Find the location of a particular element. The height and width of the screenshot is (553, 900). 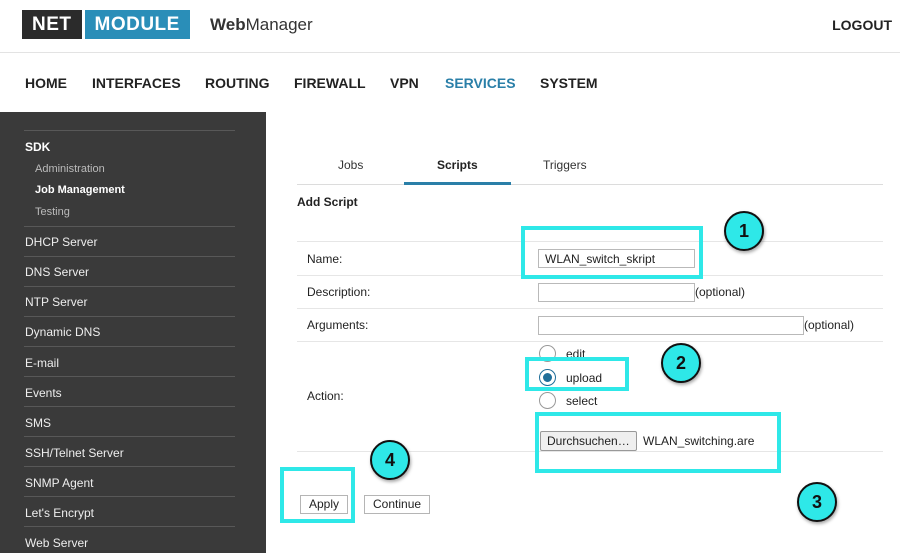

arguments-input is located at coordinates (671, 325).